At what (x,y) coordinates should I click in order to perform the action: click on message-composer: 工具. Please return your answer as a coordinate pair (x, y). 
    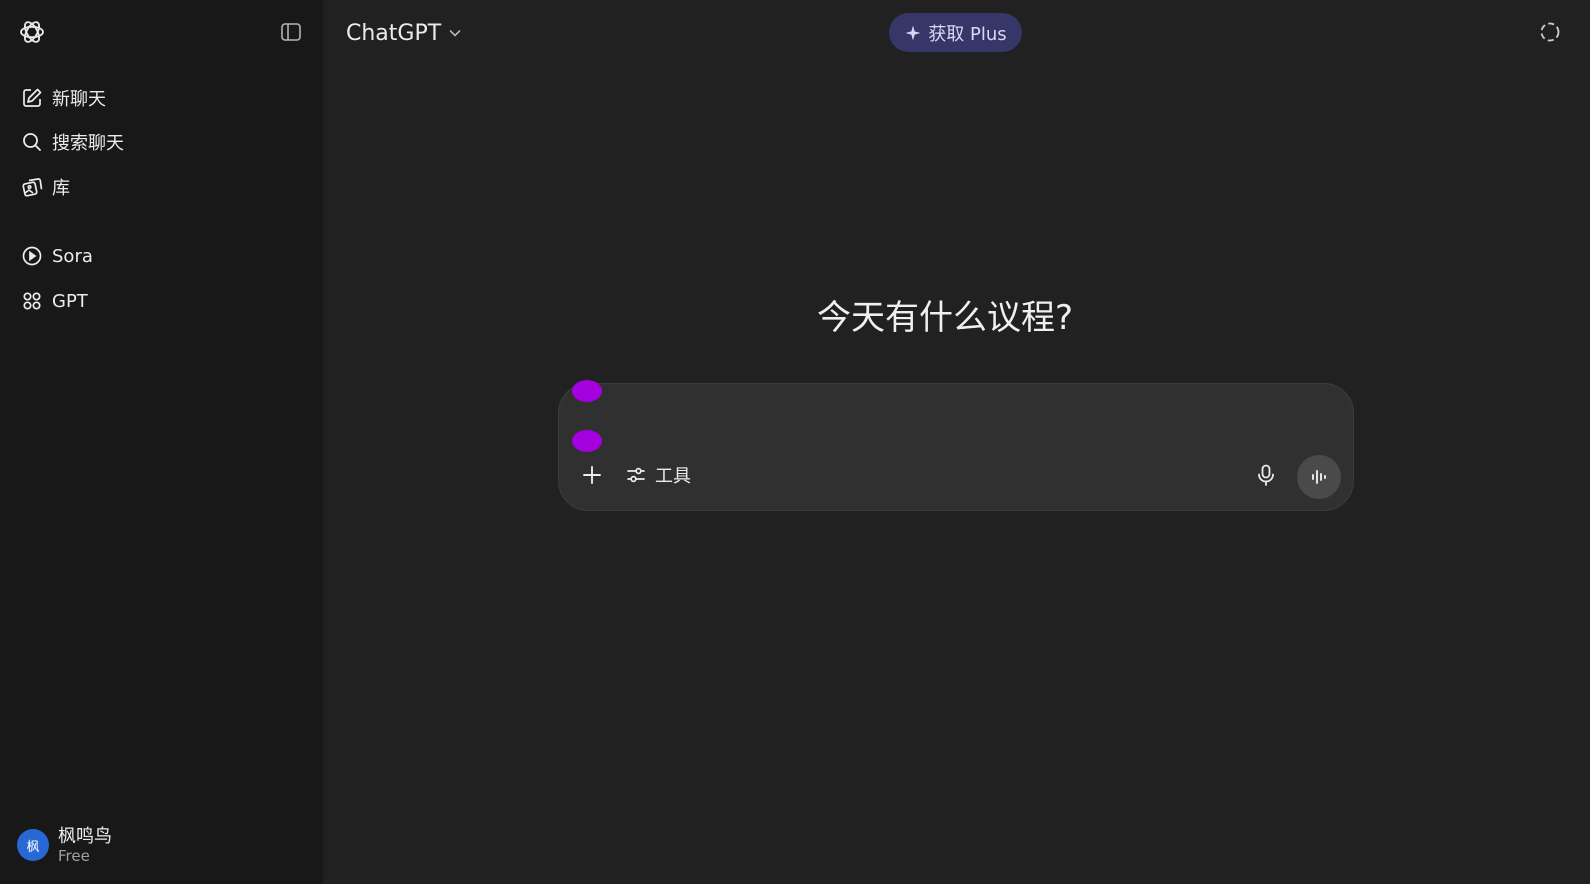
    Looking at the image, I should click on (956, 445).